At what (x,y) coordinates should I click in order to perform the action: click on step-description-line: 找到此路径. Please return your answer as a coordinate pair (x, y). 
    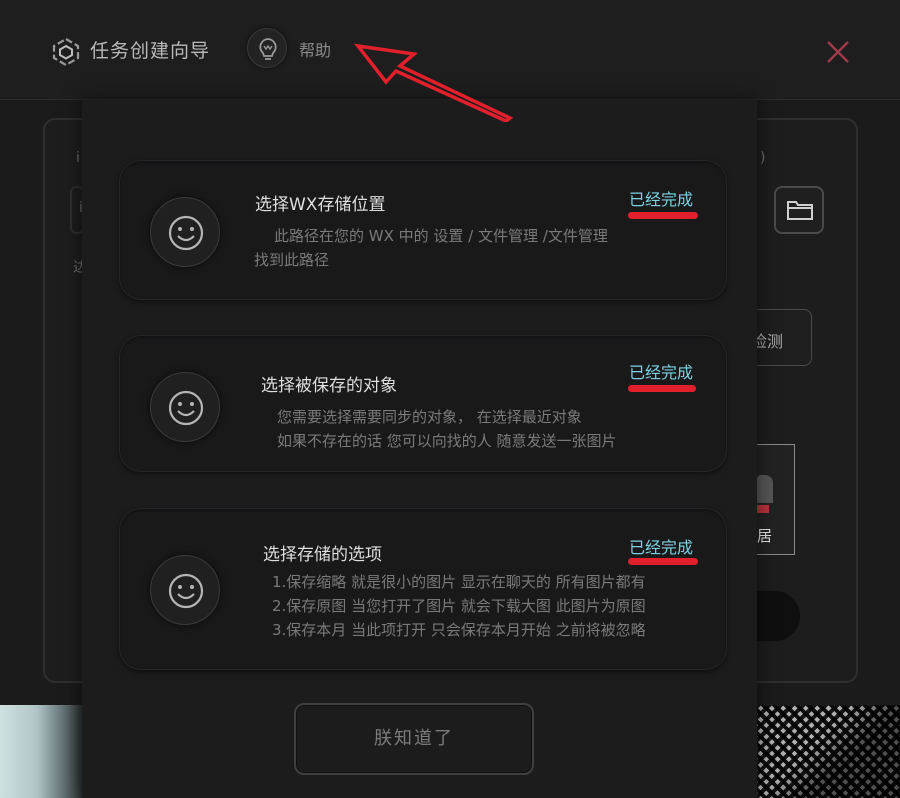
    Looking at the image, I should click on (292, 260).